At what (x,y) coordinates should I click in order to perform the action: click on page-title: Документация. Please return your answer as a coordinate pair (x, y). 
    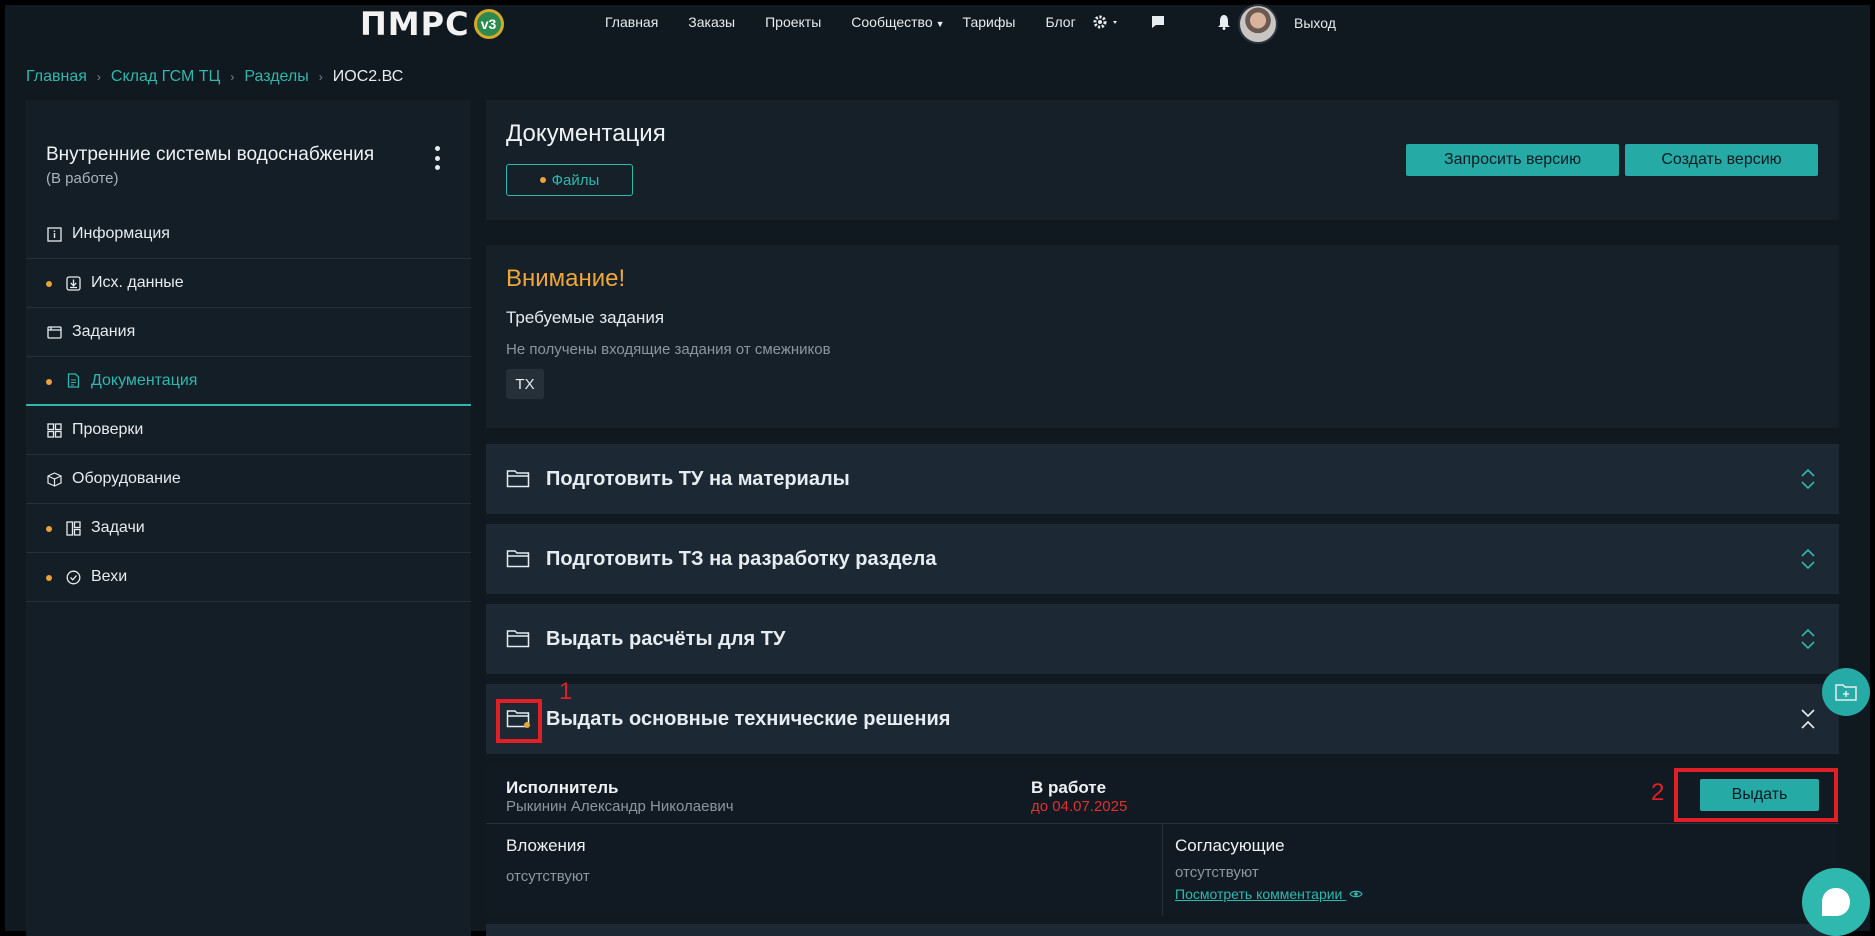
    Looking at the image, I should click on (586, 133).